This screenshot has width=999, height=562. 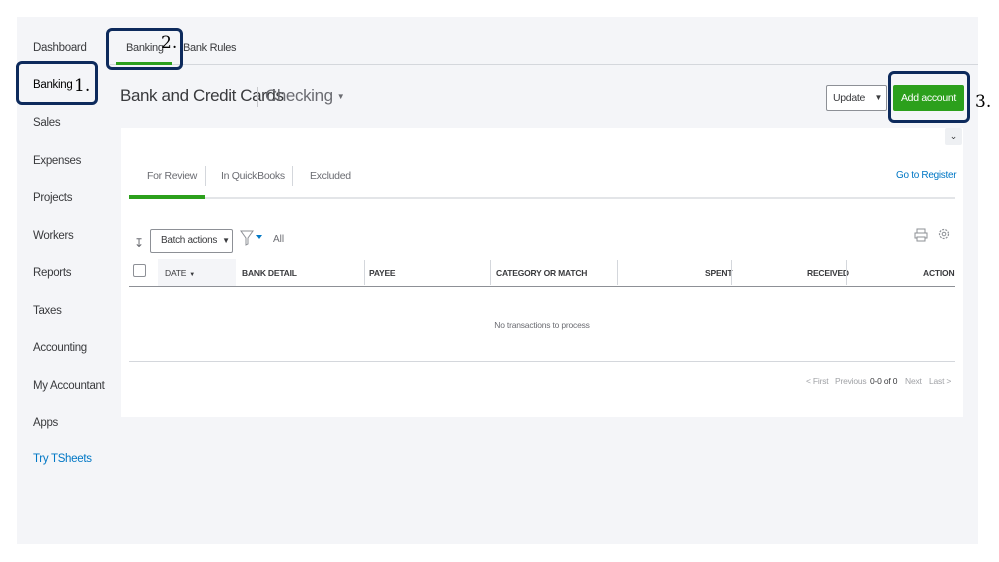 I want to click on sidebar-item-my-accountant: My Accountant, so click(x=69, y=386).